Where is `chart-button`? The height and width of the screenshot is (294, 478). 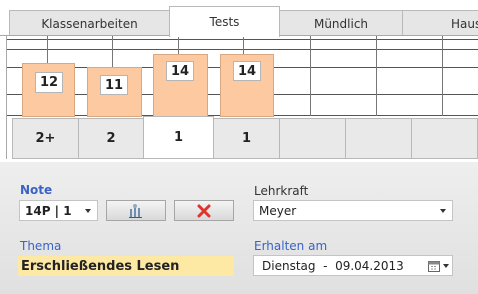 chart-button is located at coordinates (136, 210).